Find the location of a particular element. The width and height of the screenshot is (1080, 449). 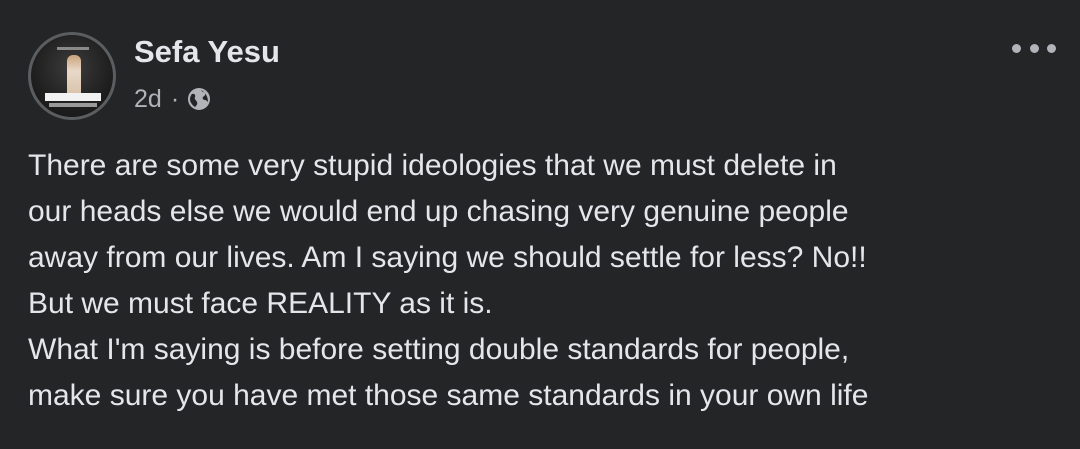

author-name: Sefa Yesu is located at coordinates (207, 52).